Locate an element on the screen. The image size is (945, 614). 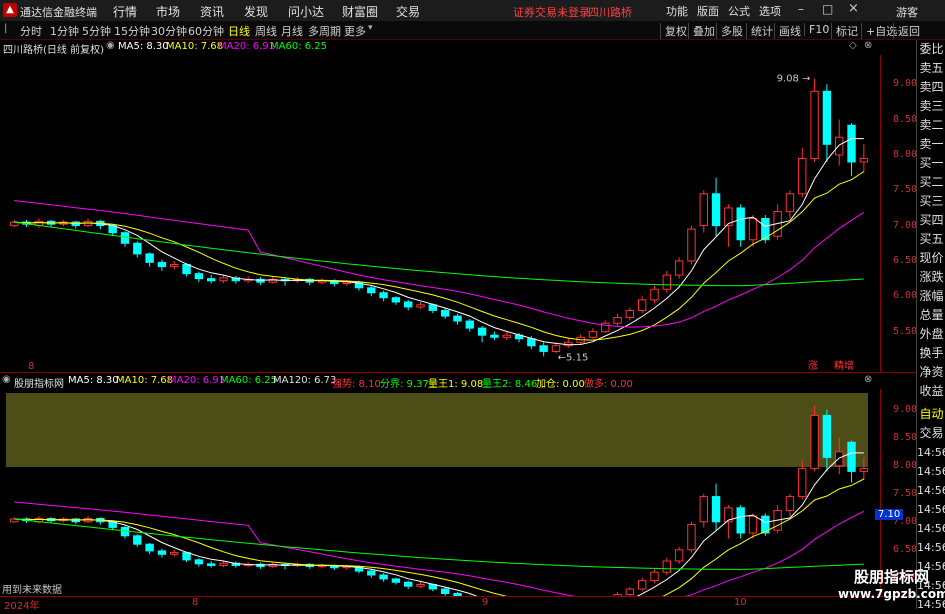
fenjie-label: 分界: 9.37 is located at coordinates (404, 382).